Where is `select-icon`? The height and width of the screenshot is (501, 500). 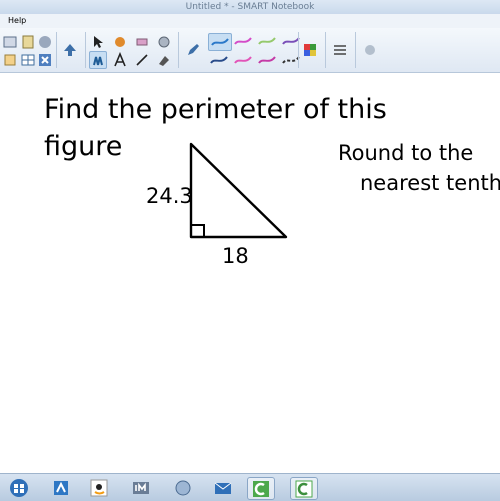
select-icon is located at coordinates (98, 42).